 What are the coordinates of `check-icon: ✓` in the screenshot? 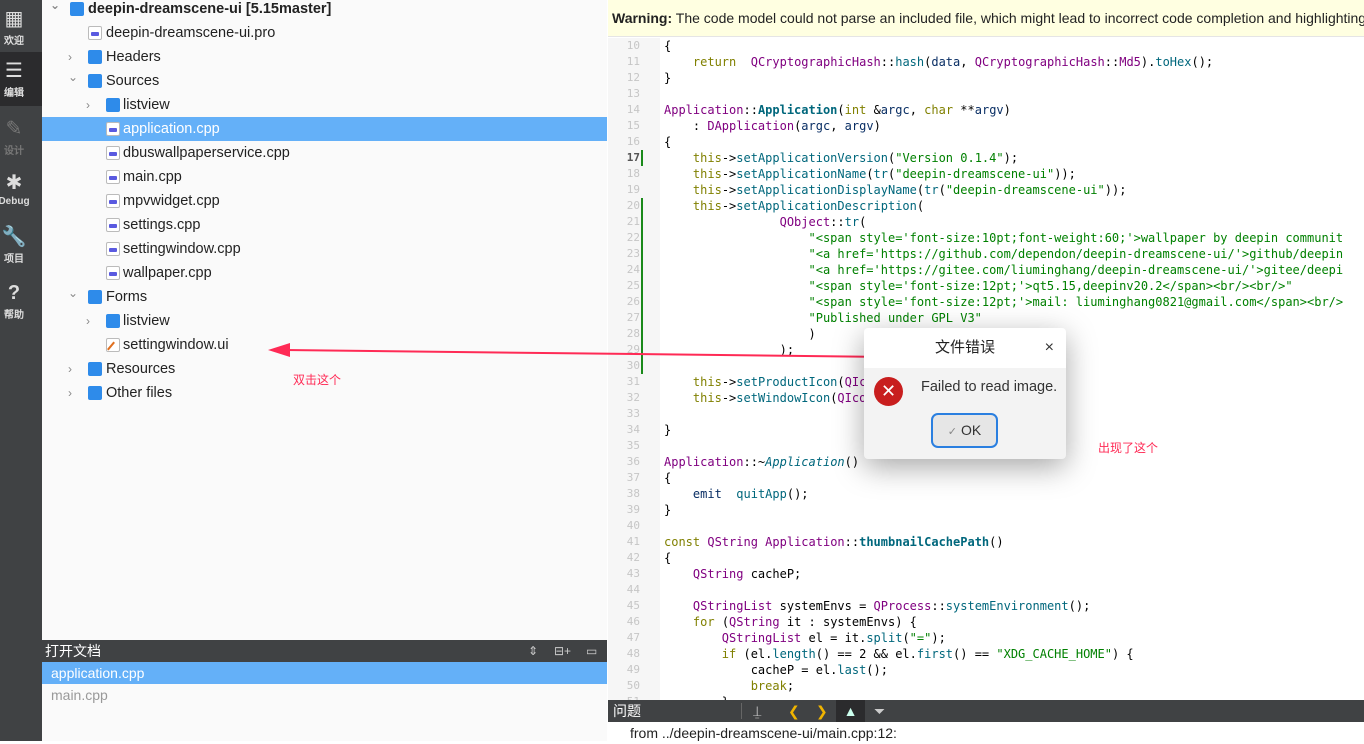 It's located at (952, 432).